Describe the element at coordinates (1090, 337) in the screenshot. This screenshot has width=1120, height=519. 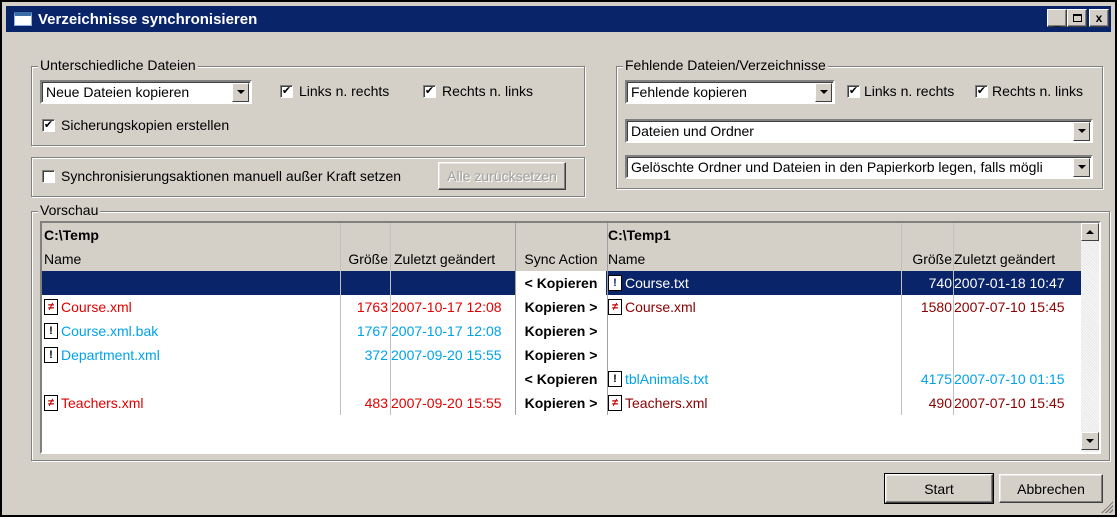
I see `vertical-scrollbar` at that location.